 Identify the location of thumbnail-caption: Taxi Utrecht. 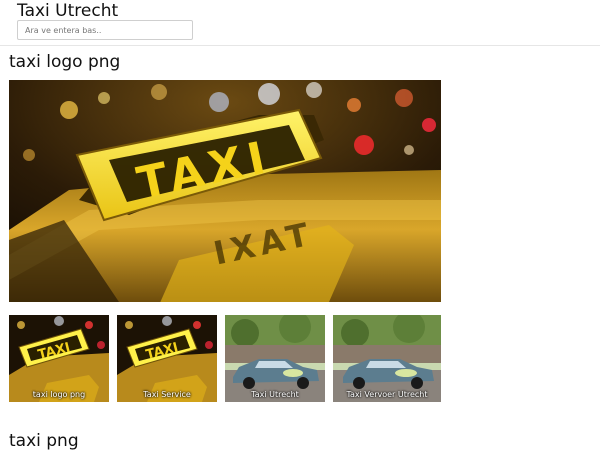
(275, 394).